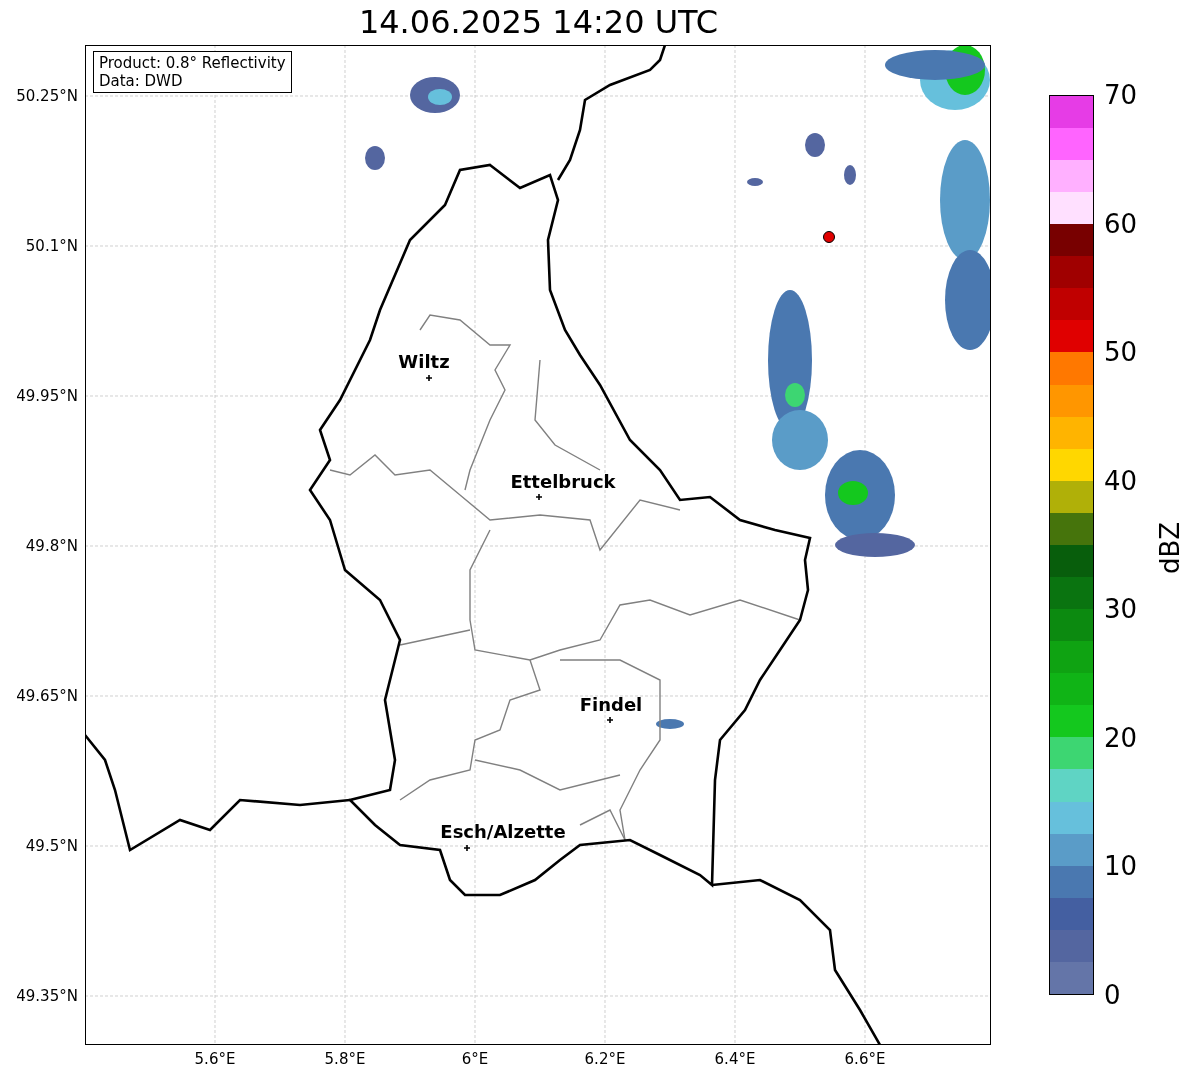  What do you see at coordinates (1121, 609) in the screenshot?
I see `colorbar-tick-label: 30` at bounding box center [1121, 609].